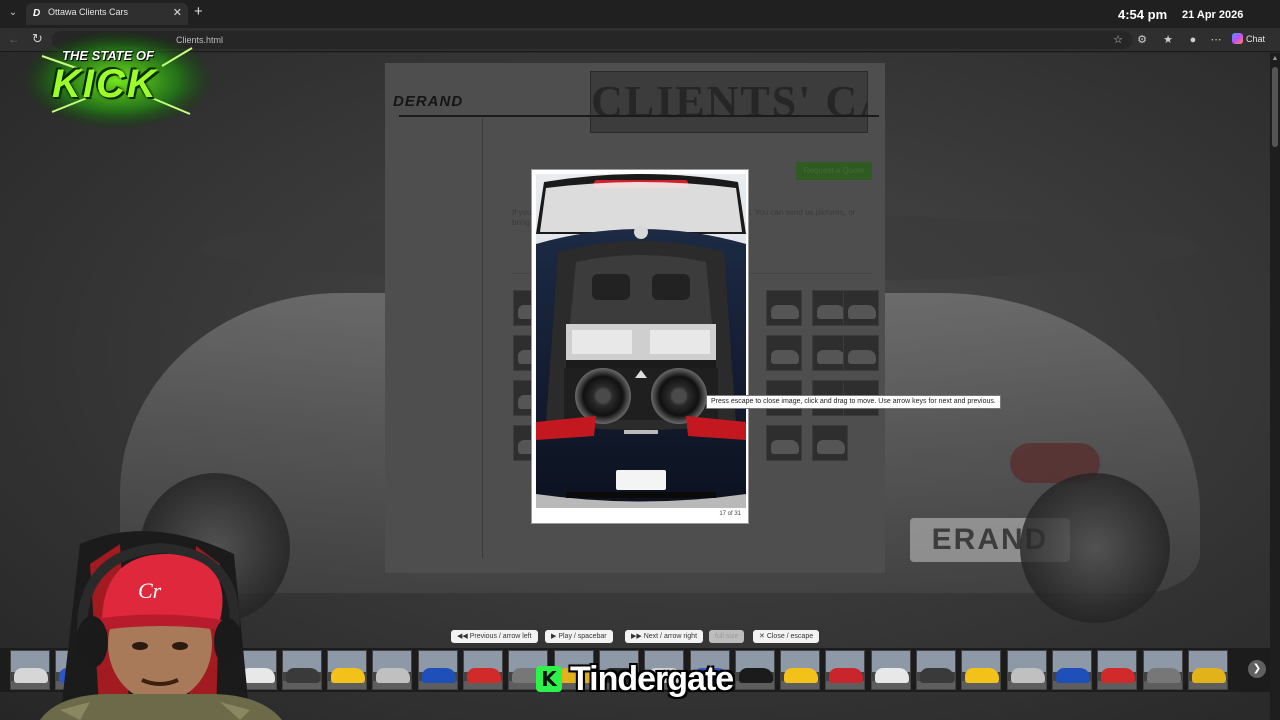 This screenshot has height=720, width=1280. I want to click on clock: 4:54 pm, so click(1143, 14).